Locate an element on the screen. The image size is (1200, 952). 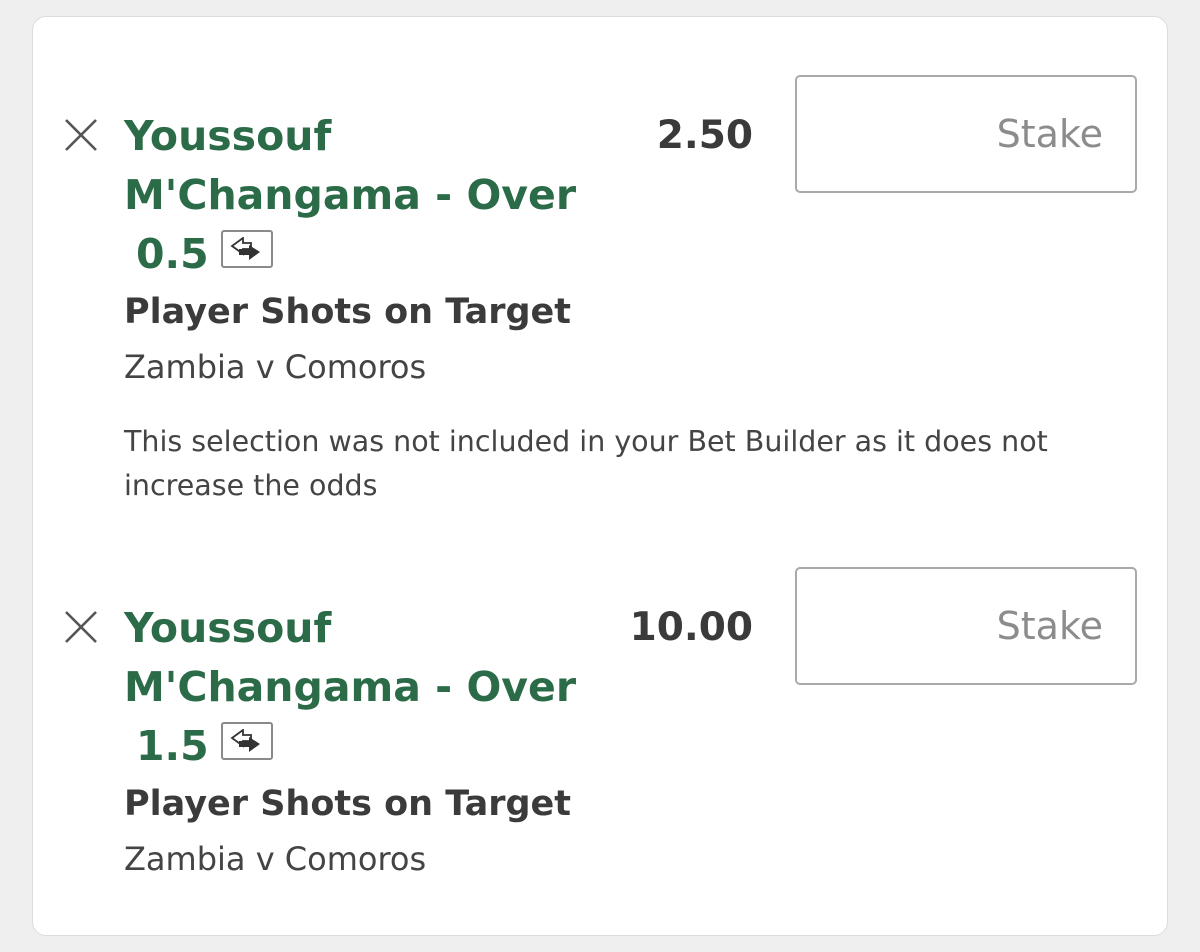
selection-name: Youssouf M'Changama - Over 1.5 is located at coordinates (359, 687).